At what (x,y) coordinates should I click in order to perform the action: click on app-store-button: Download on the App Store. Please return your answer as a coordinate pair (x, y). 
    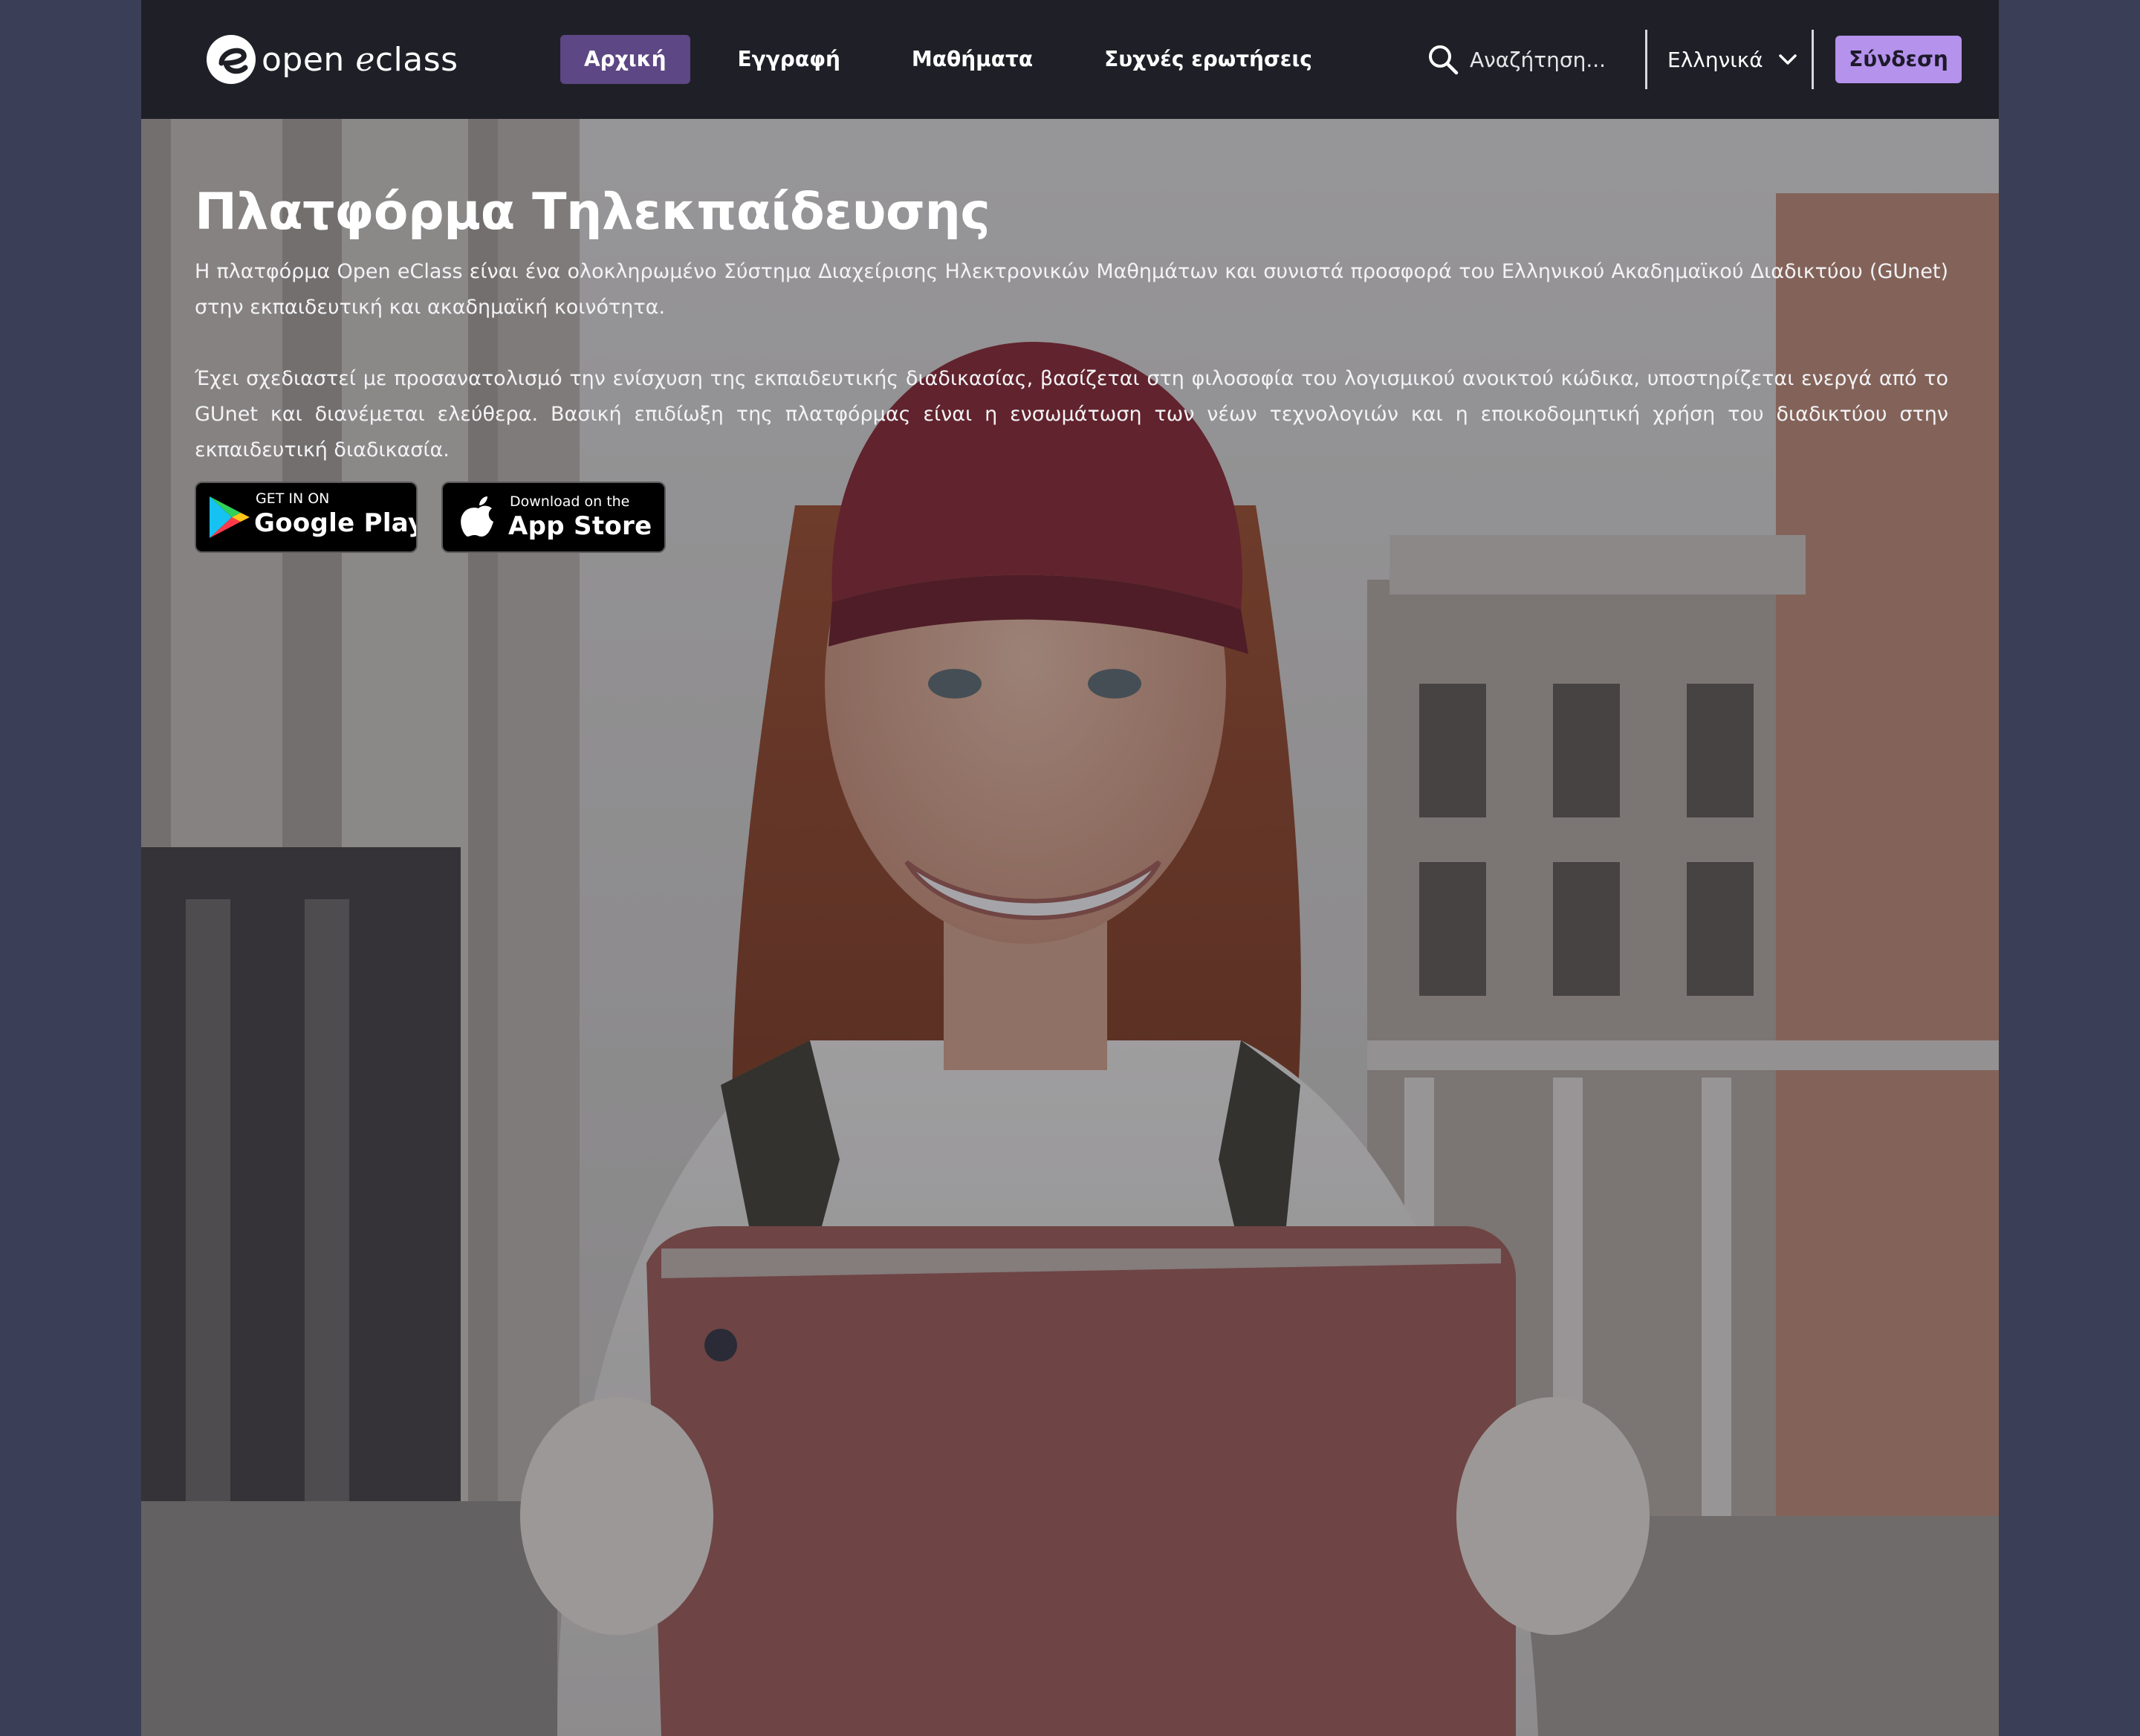
    Looking at the image, I should click on (553, 517).